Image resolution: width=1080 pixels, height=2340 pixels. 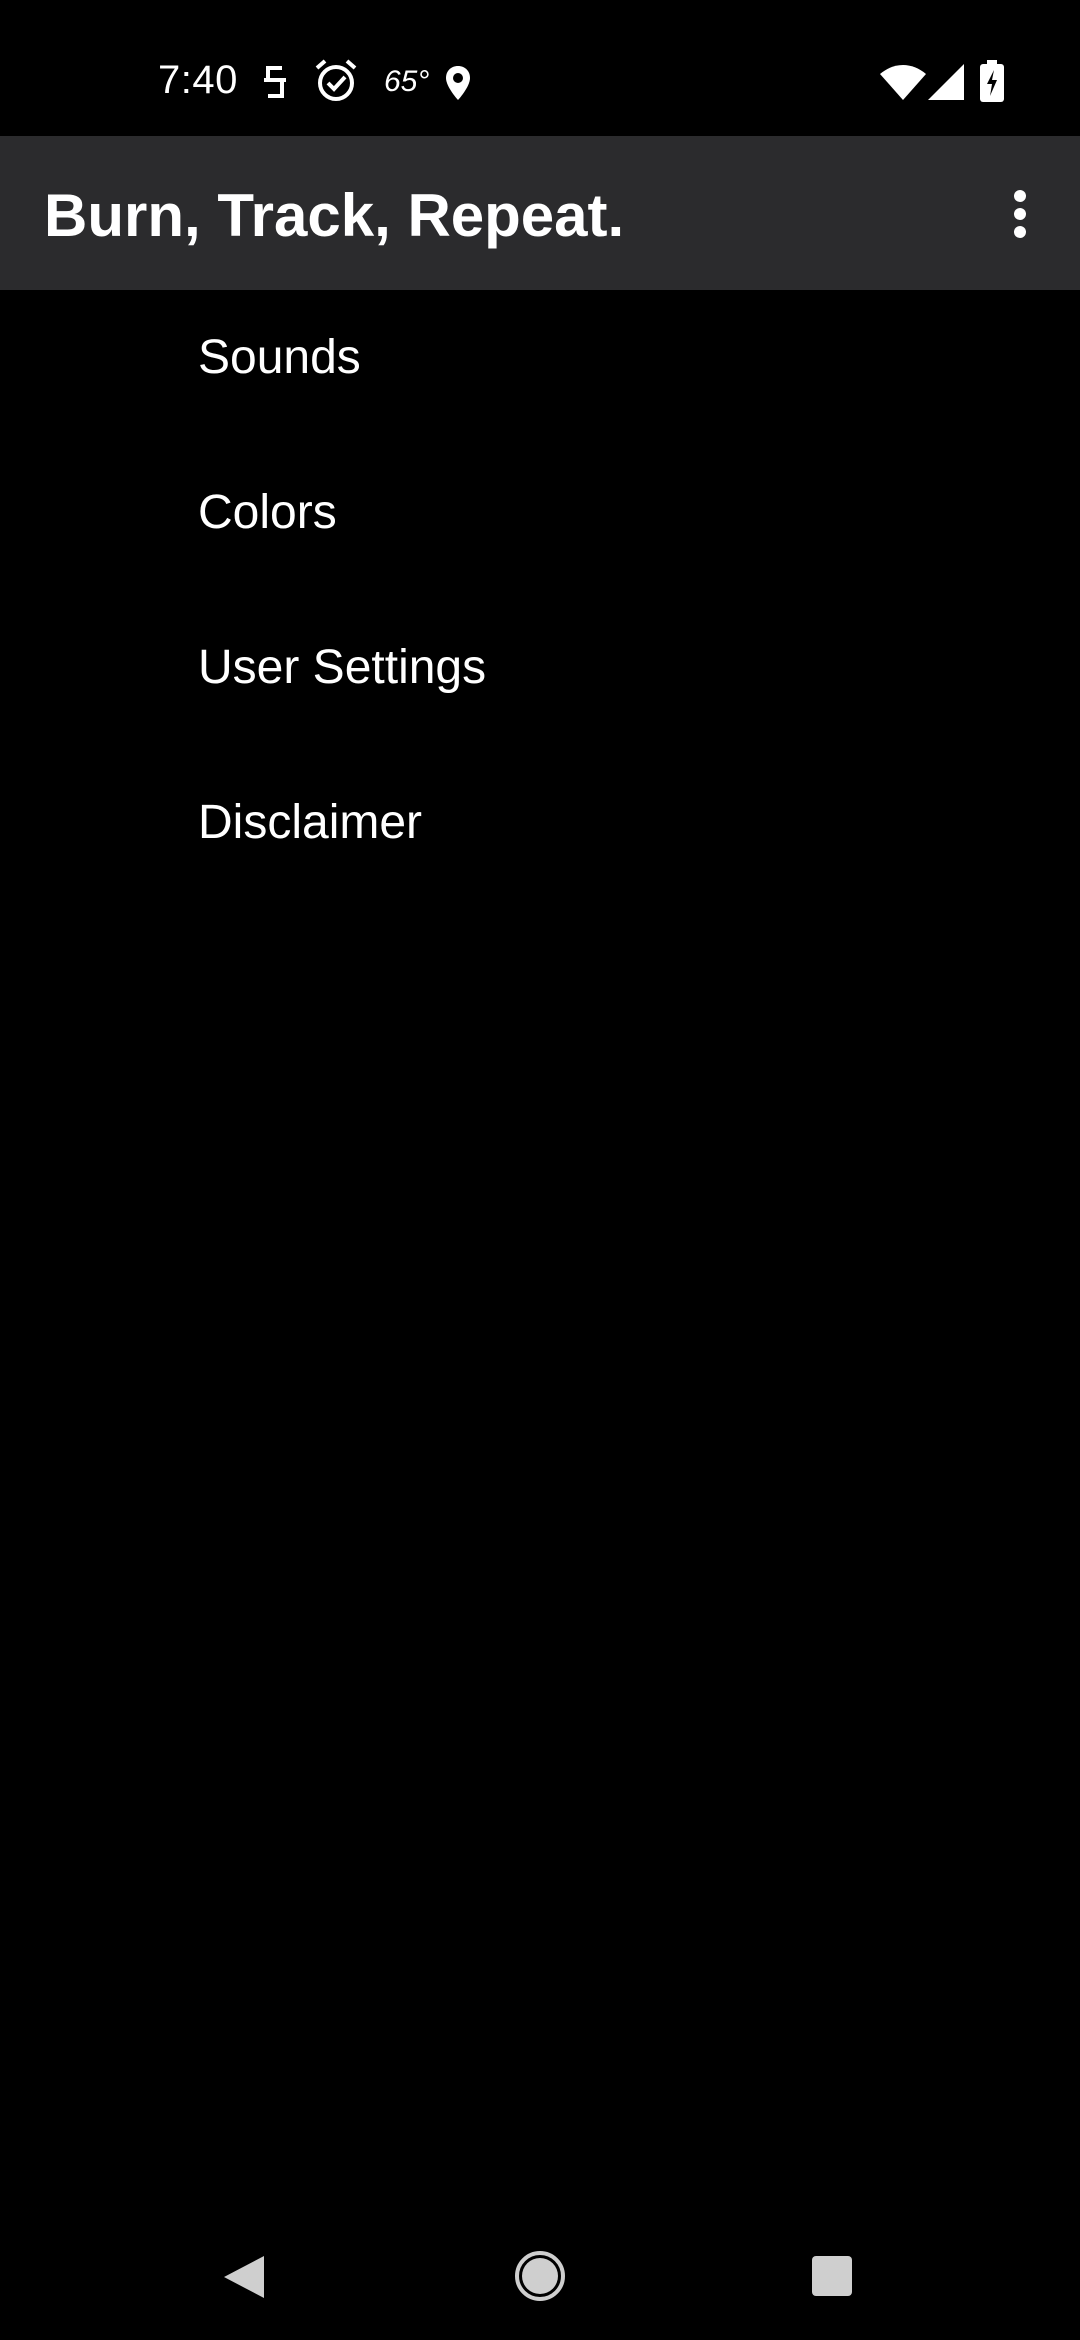 What do you see at coordinates (540, 68) in the screenshot?
I see `status-bar: 7:40 65°` at bounding box center [540, 68].